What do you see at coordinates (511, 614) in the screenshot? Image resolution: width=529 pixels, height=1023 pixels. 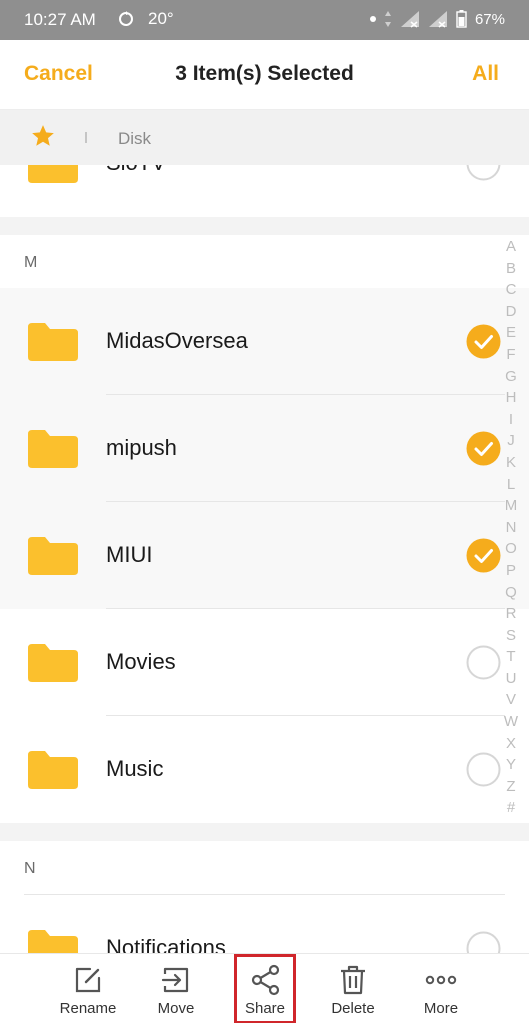 I see `index-letter: R` at bounding box center [511, 614].